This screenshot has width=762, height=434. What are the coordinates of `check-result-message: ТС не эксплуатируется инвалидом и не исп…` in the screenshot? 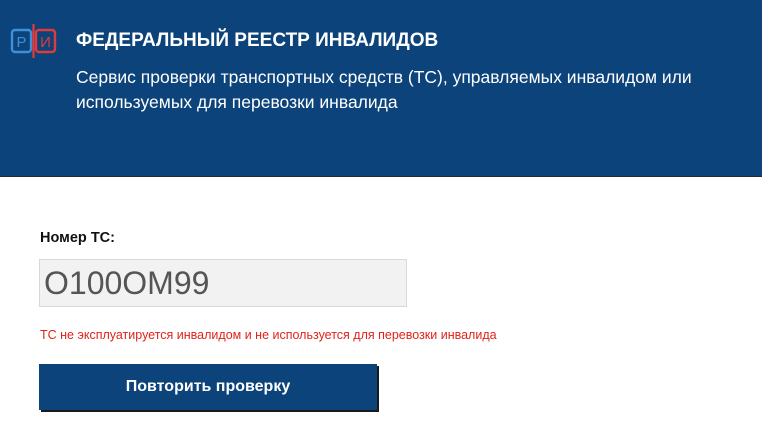 It's located at (268, 335).